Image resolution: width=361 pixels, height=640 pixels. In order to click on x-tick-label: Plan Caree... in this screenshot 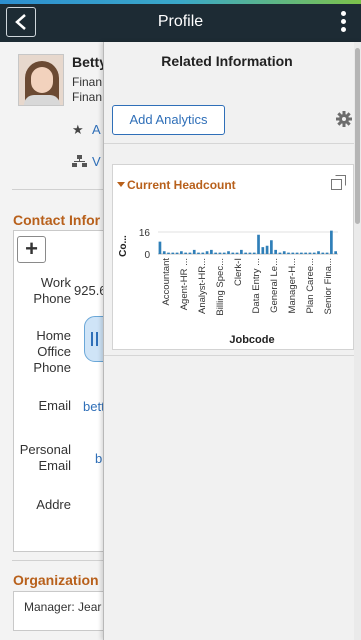, I will do `click(310, 285)`.